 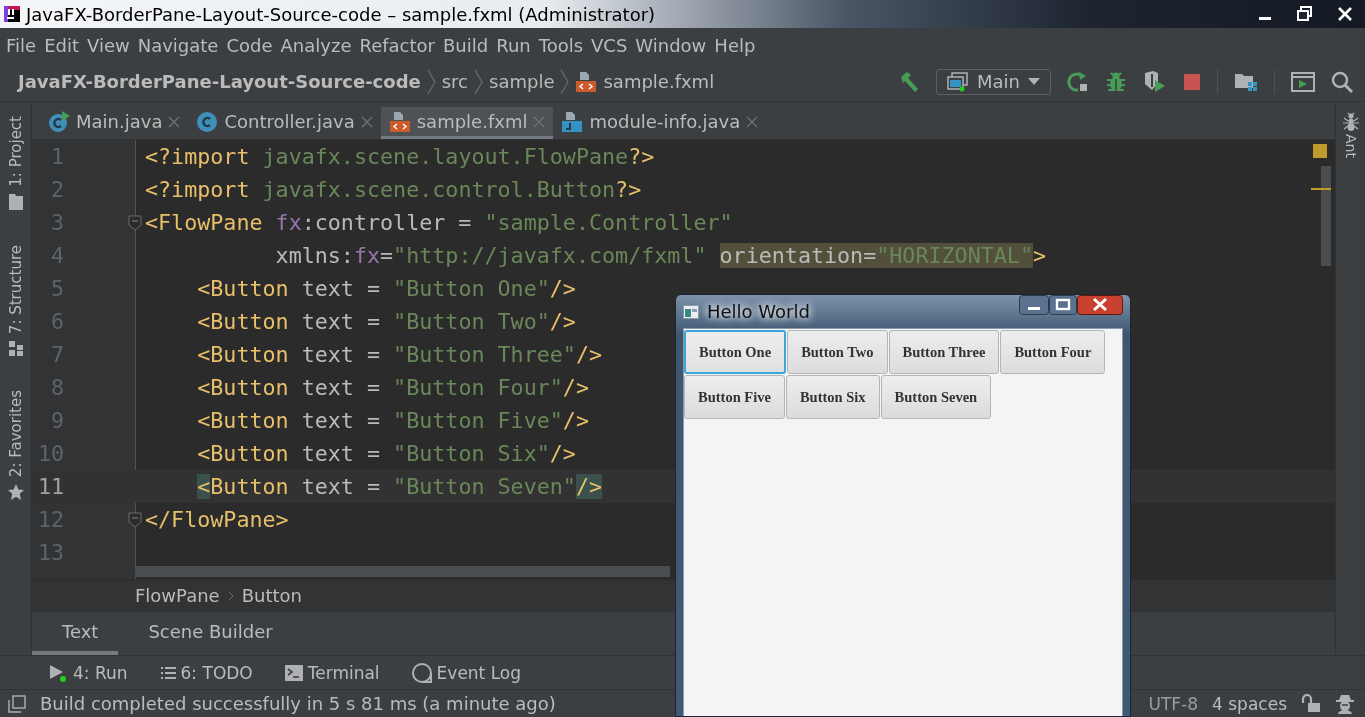 What do you see at coordinates (341, 14) in the screenshot?
I see `window-title: JavaFX-BorderPane-Layout-Source-code – sample.fxml (Administrator)` at bounding box center [341, 14].